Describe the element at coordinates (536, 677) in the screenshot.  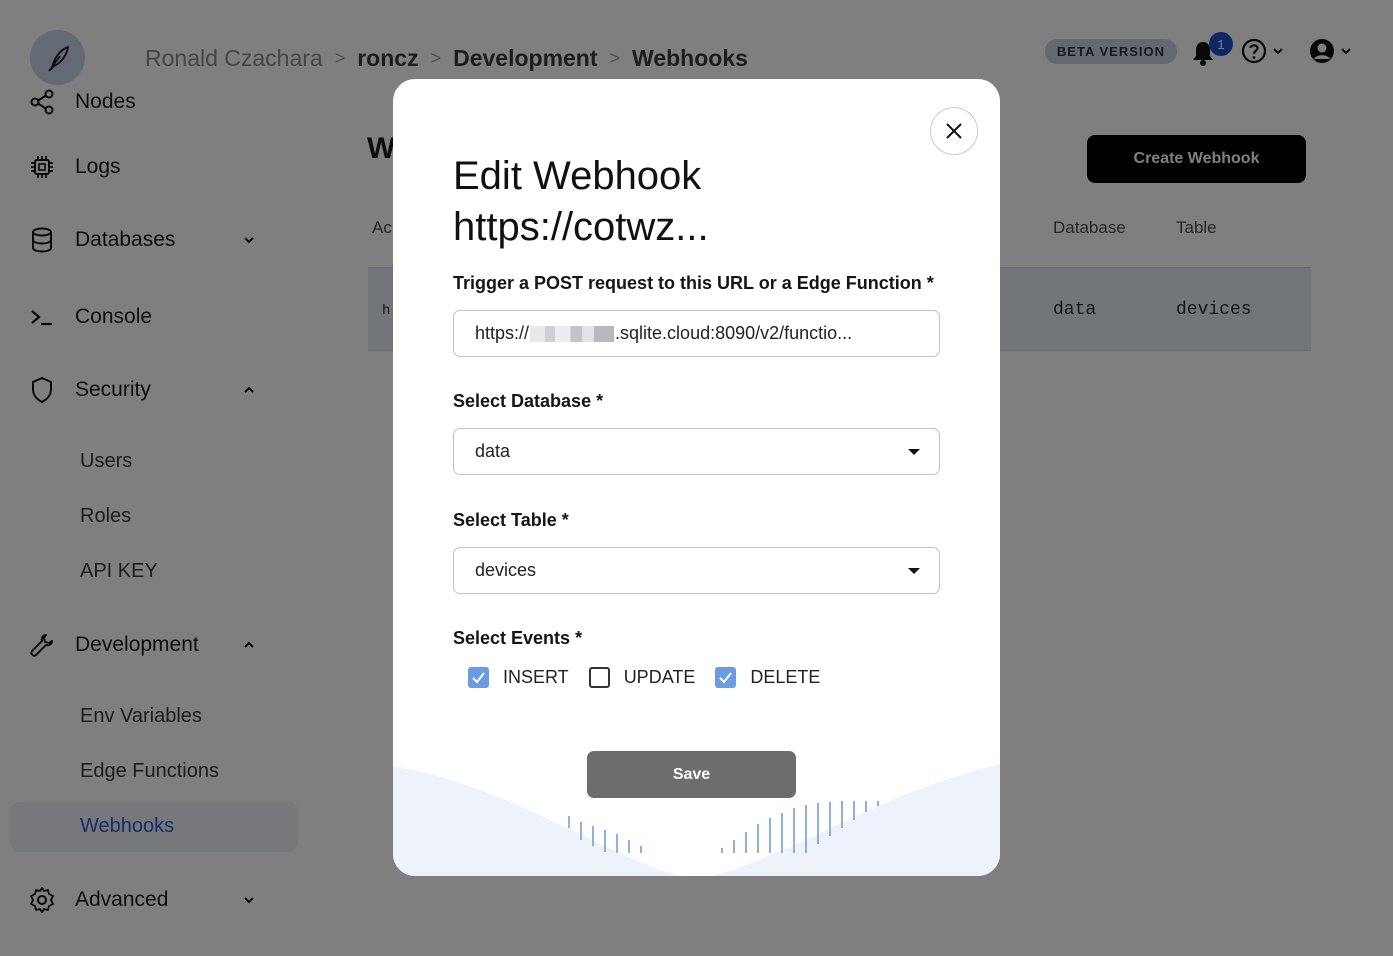
I see `insert-checkbox-label: INSERT` at that location.